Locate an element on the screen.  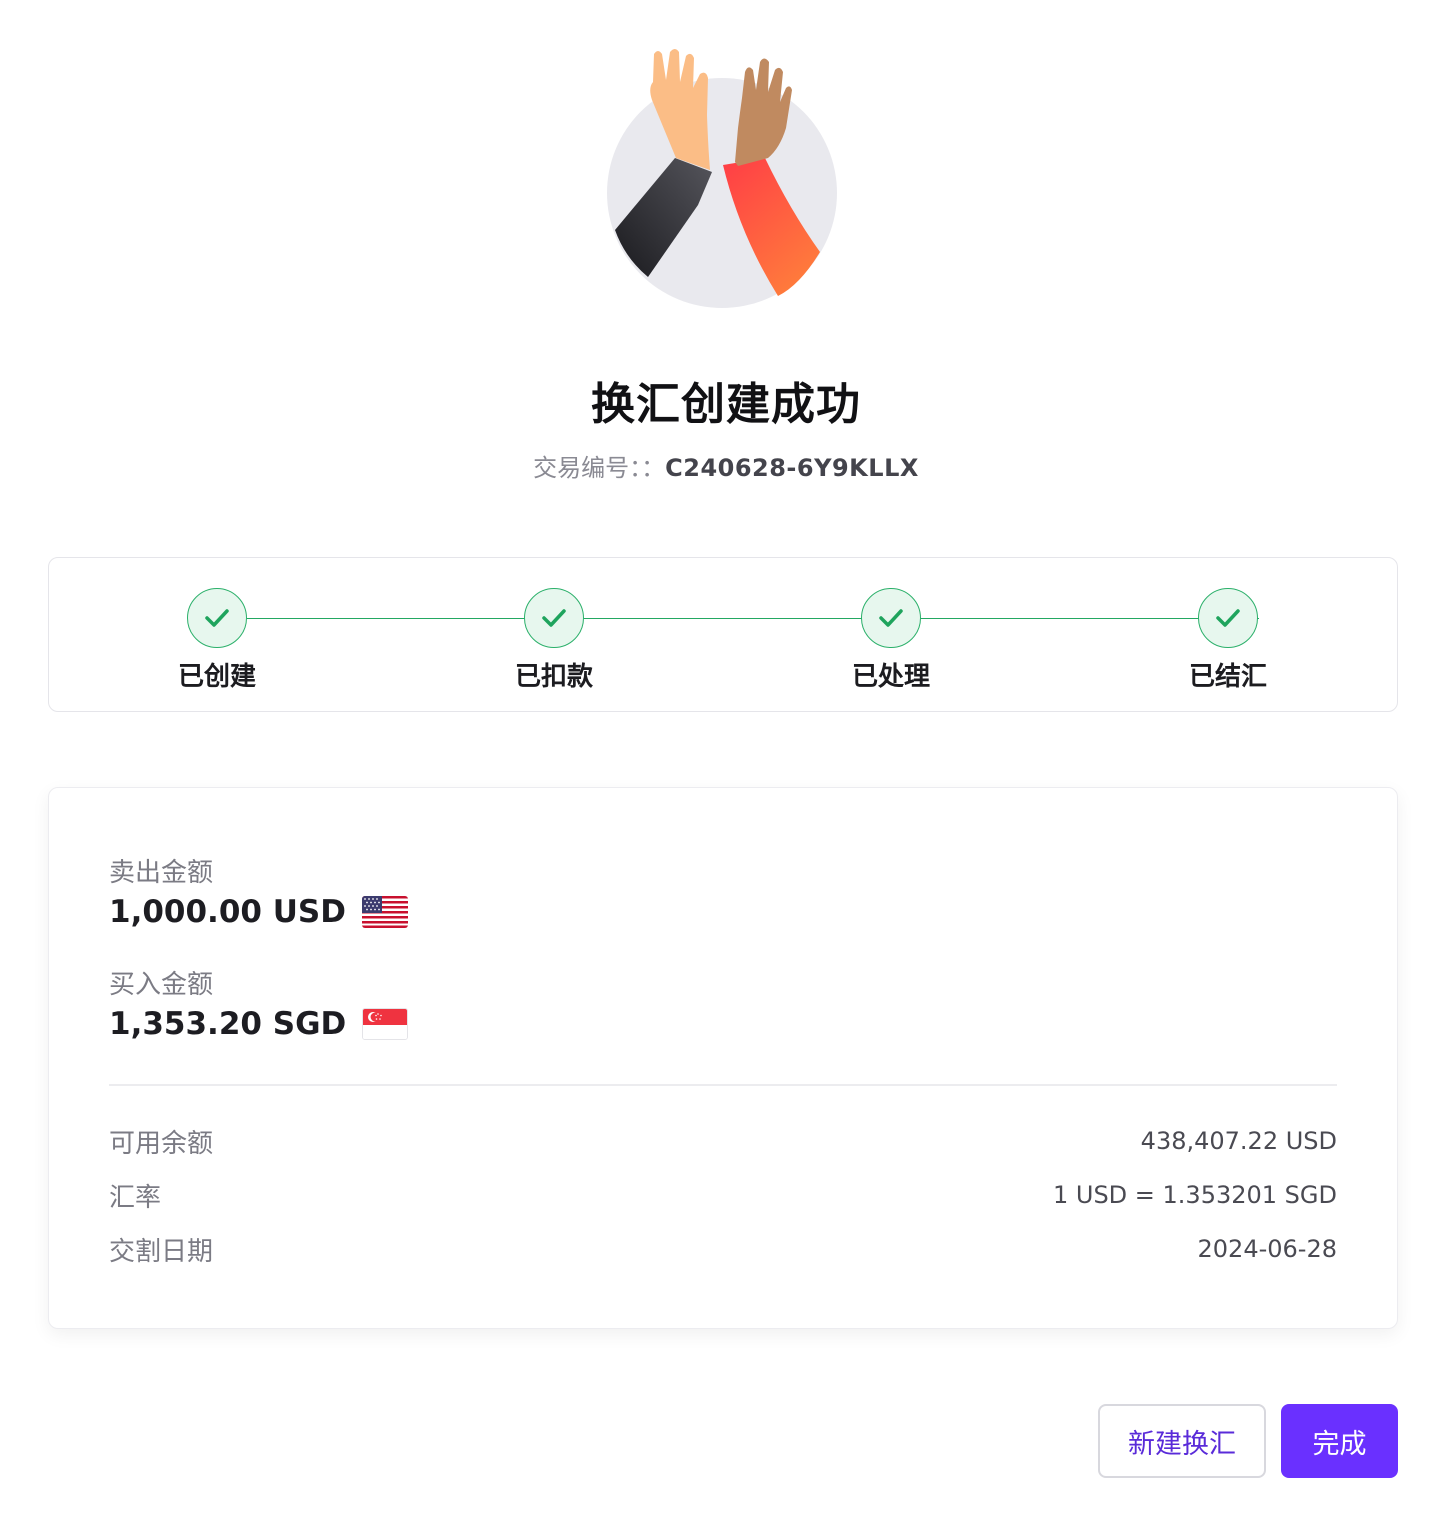
step-label: 已扣款 is located at coordinates (553, 677).